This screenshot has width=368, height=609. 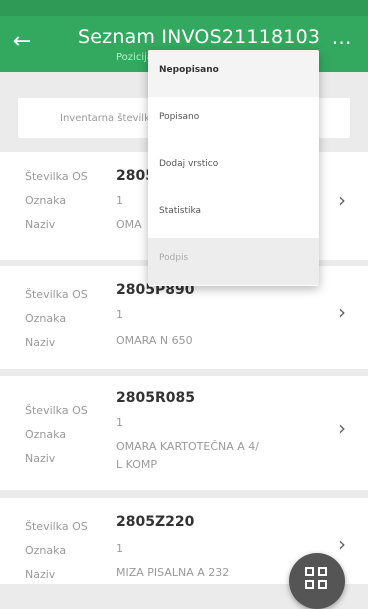 I want to click on menu-item-dodaj-vrstico: Dodaj vrstico, so click(x=233, y=167).